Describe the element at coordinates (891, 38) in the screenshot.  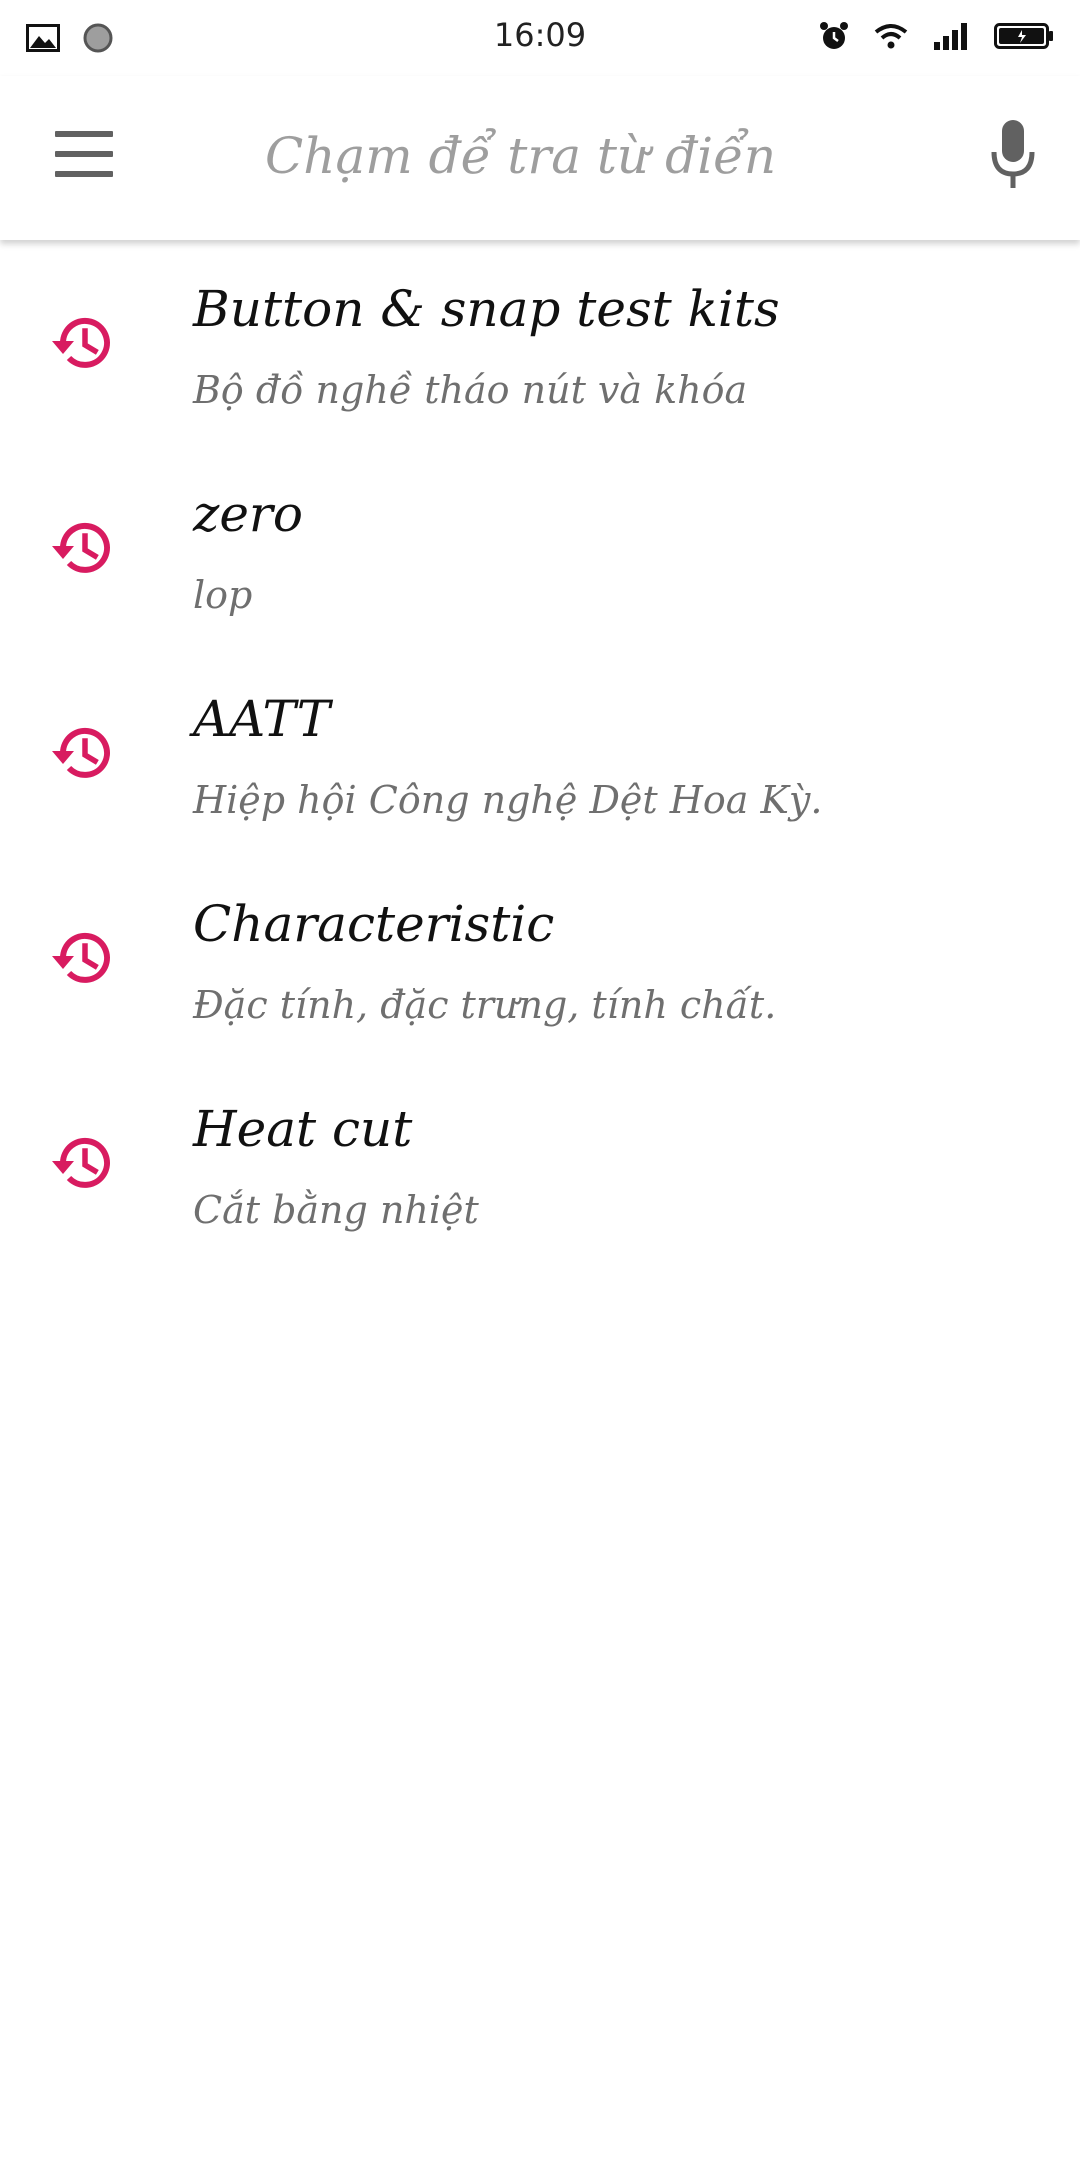
I see `wifi-icon` at that location.